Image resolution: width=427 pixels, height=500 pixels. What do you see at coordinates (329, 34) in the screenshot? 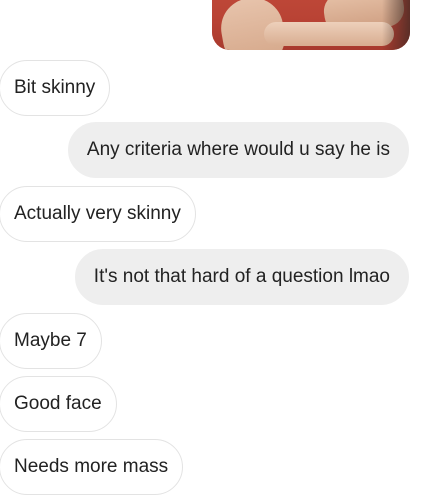
I see `photo-forearm` at bounding box center [329, 34].